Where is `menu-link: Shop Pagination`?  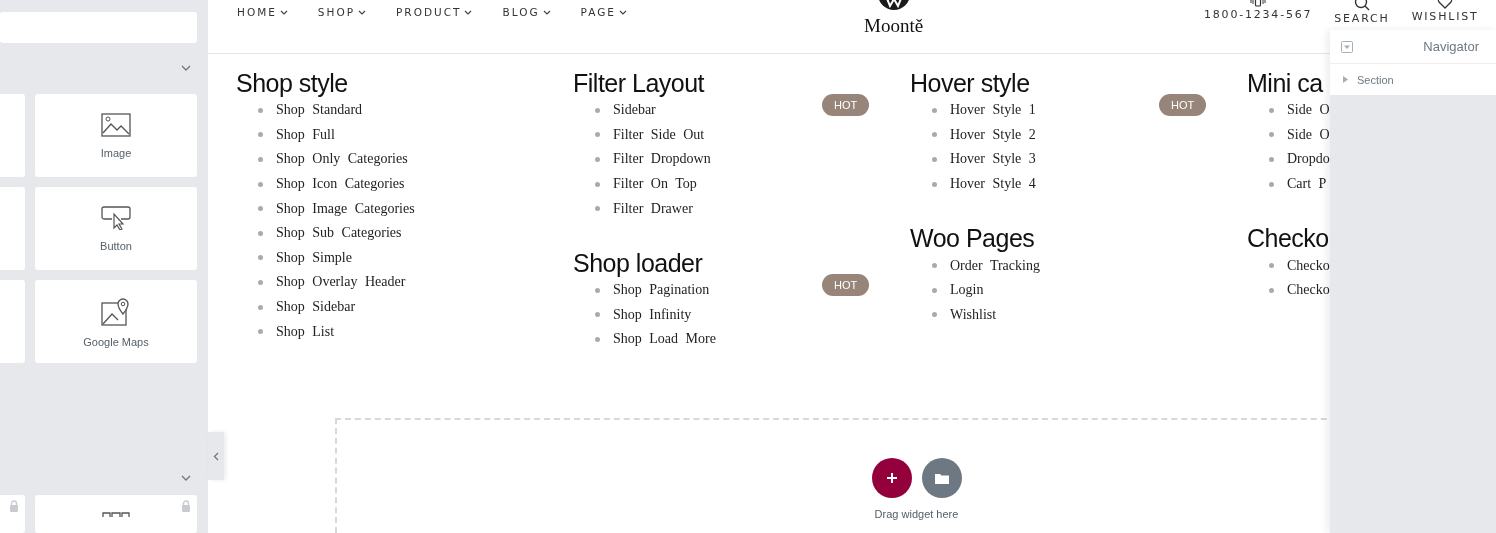
menu-link: Shop Pagination is located at coordinates (661, 290).